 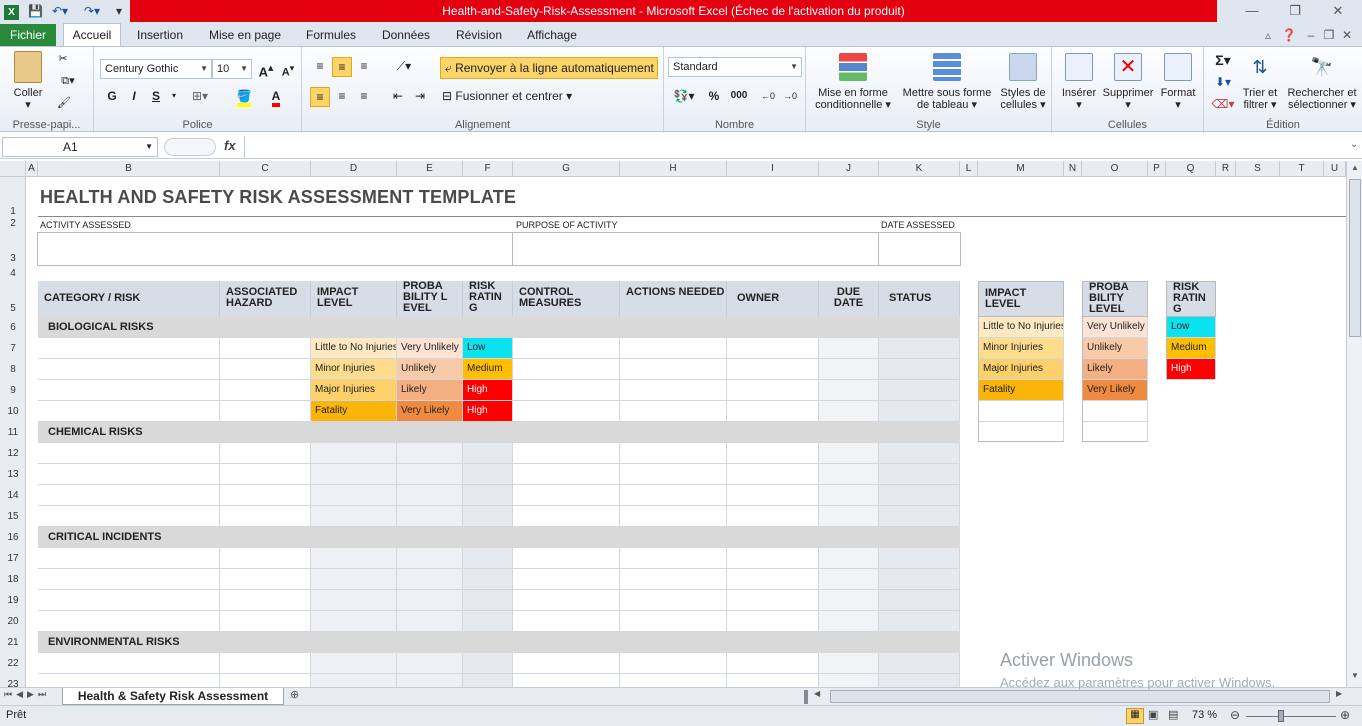 What do you see at coordinates (696, 249) in the screenshot?
I see `purpose-input` at bounding box center [696, 249].